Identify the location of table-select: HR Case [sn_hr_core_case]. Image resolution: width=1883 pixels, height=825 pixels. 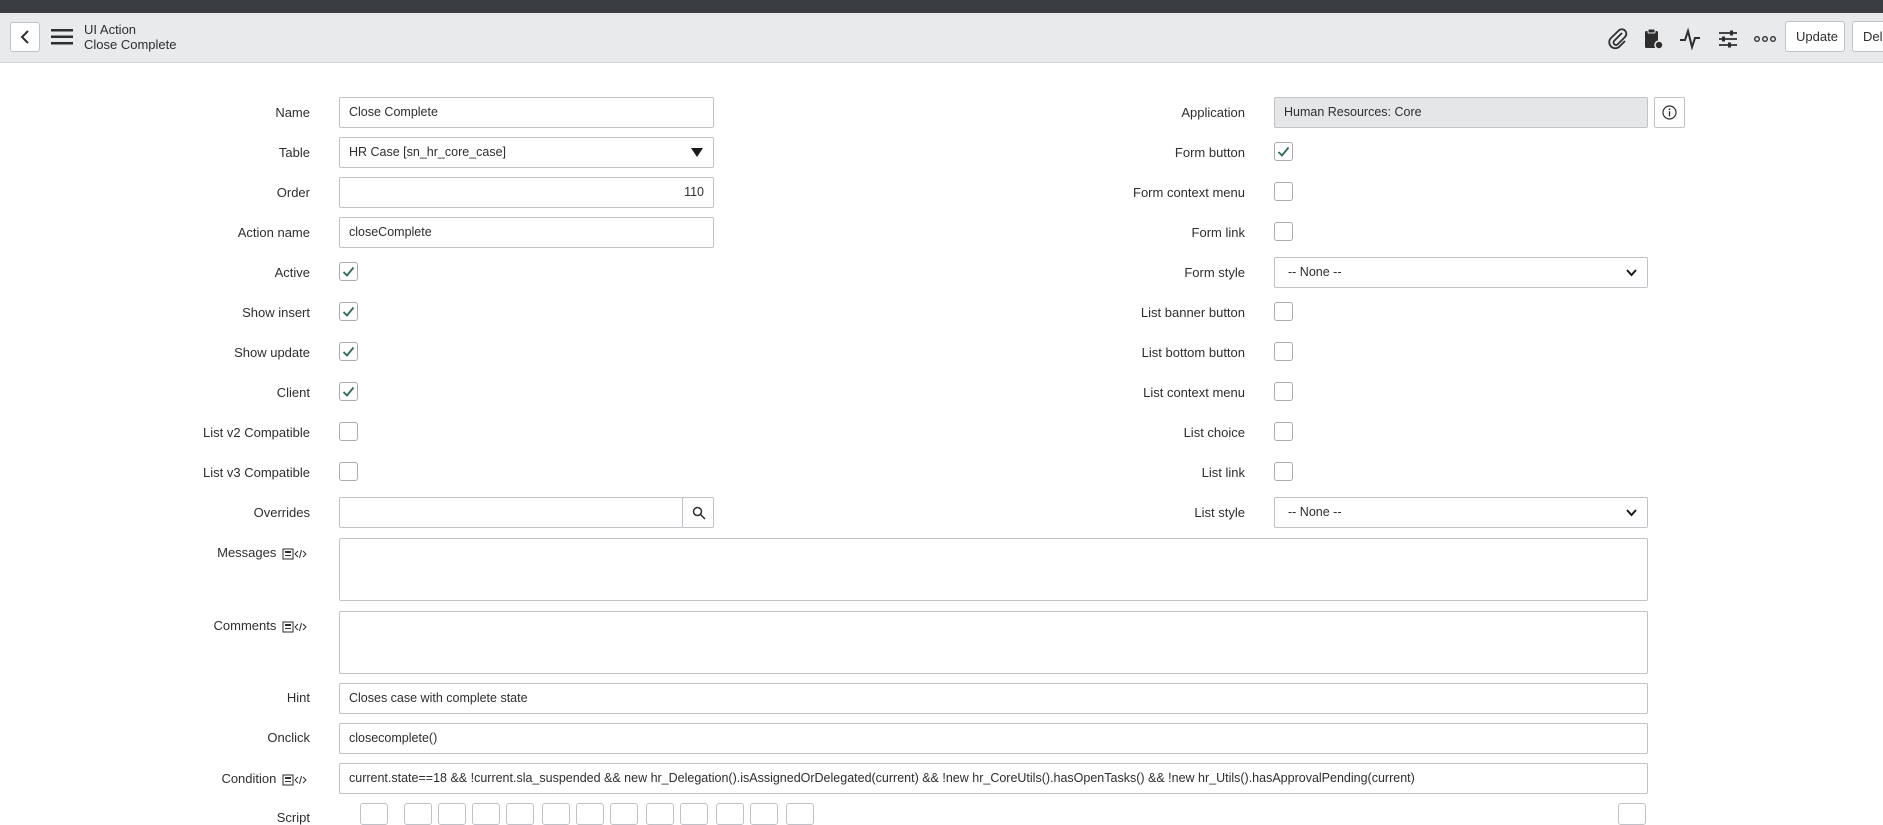
(526, 152).